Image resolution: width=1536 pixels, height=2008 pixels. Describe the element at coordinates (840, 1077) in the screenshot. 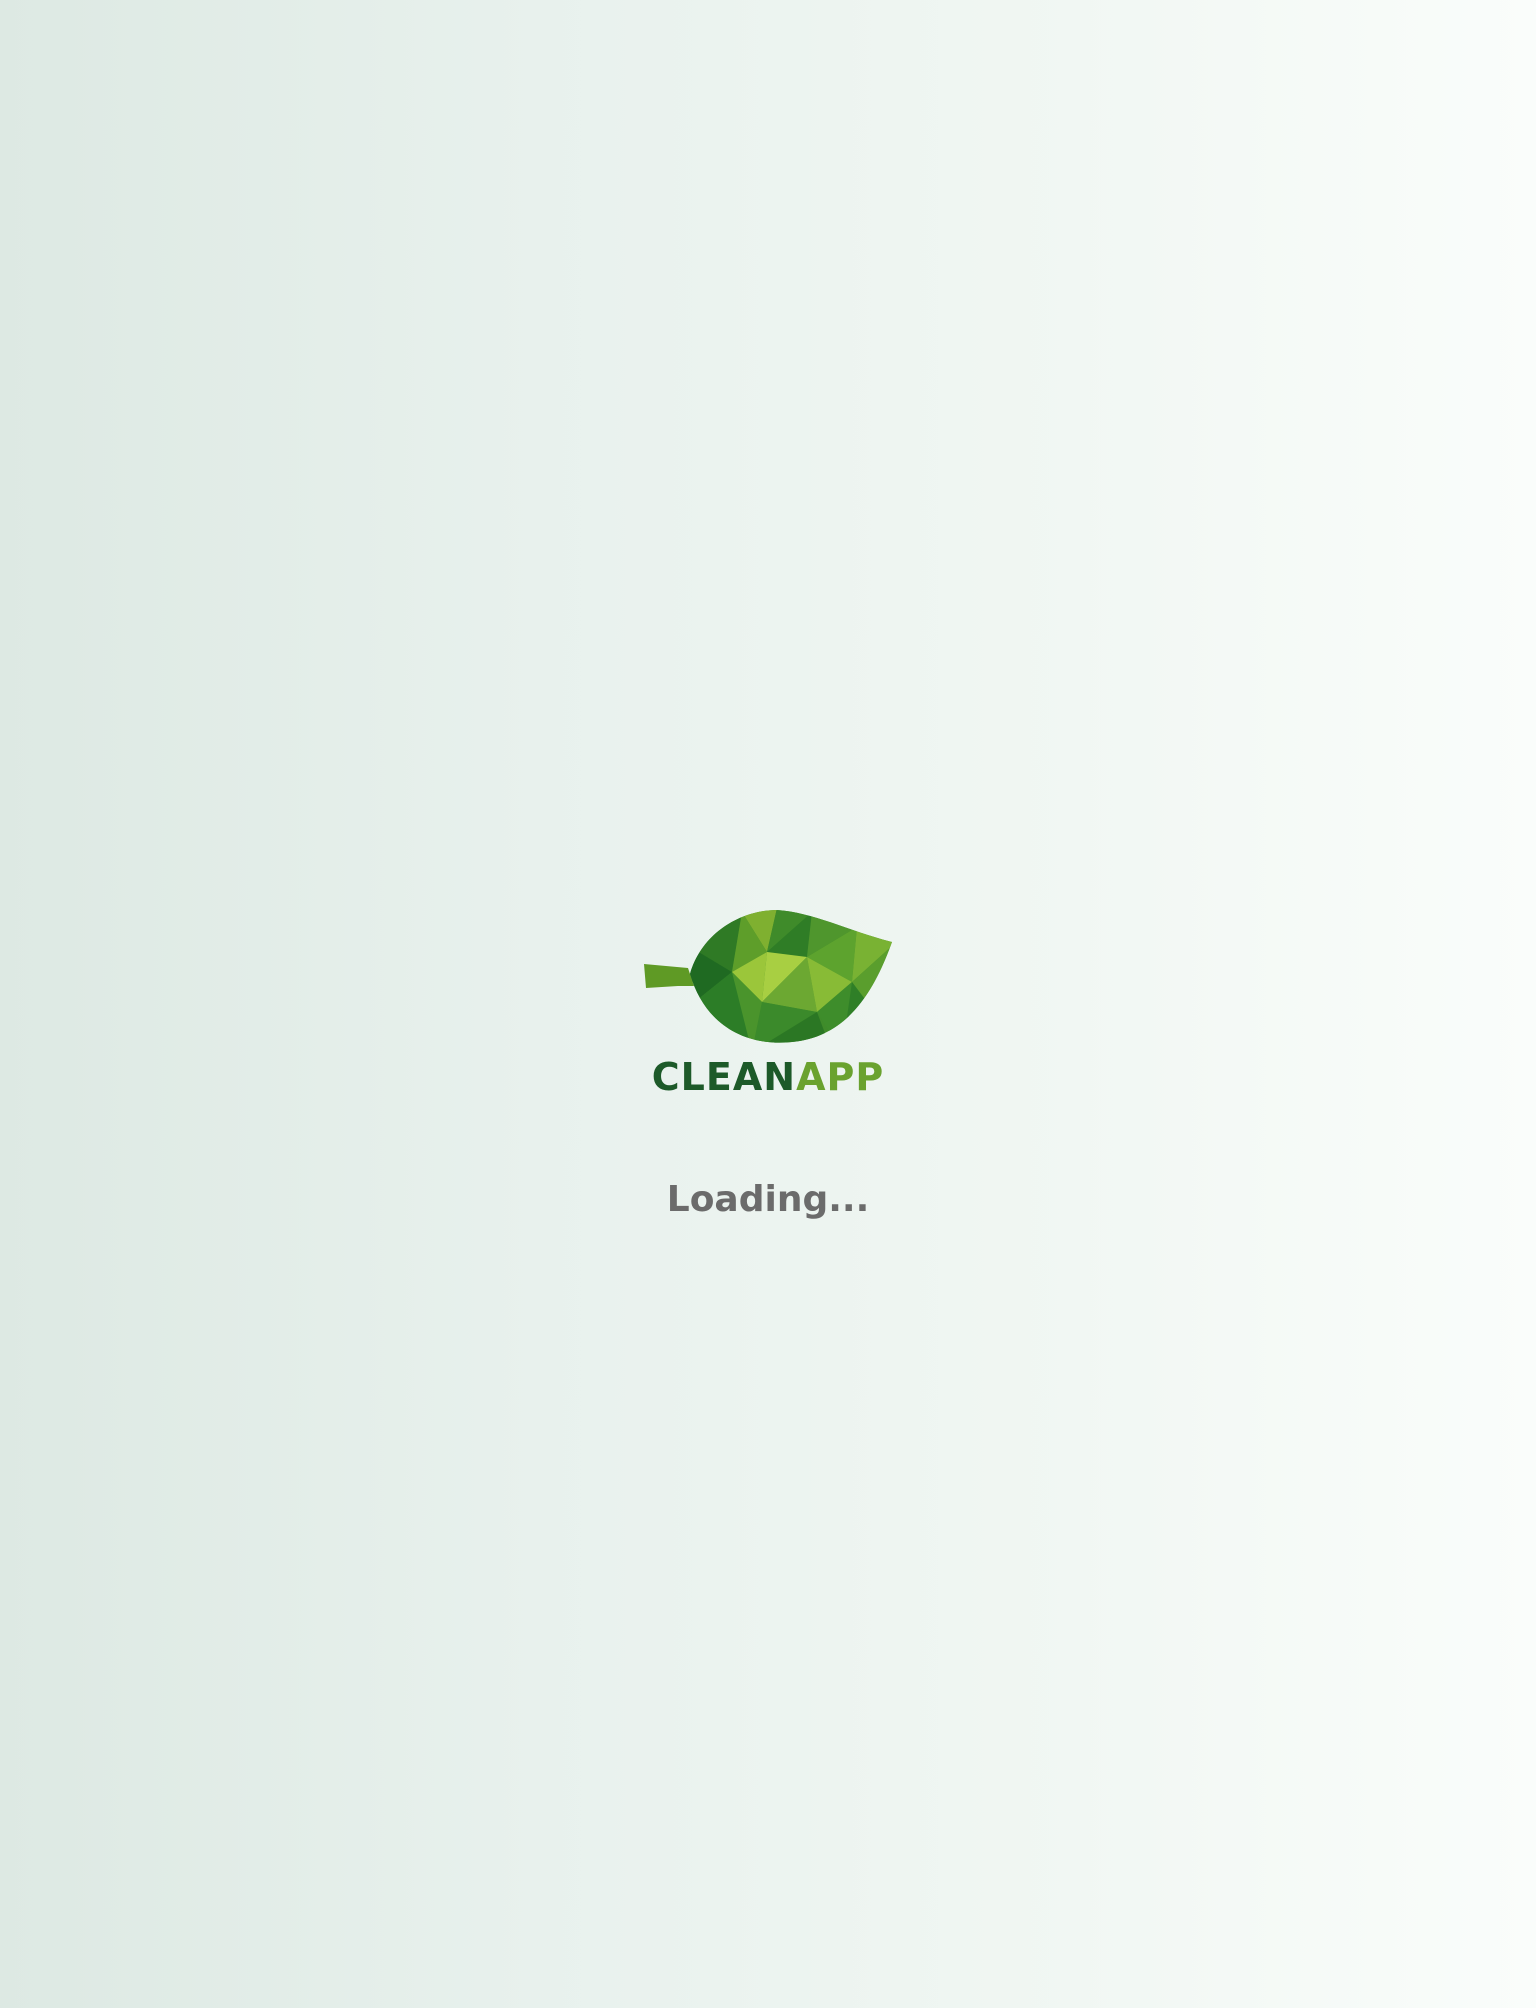

I see `wordmark-app: APP` at that location.